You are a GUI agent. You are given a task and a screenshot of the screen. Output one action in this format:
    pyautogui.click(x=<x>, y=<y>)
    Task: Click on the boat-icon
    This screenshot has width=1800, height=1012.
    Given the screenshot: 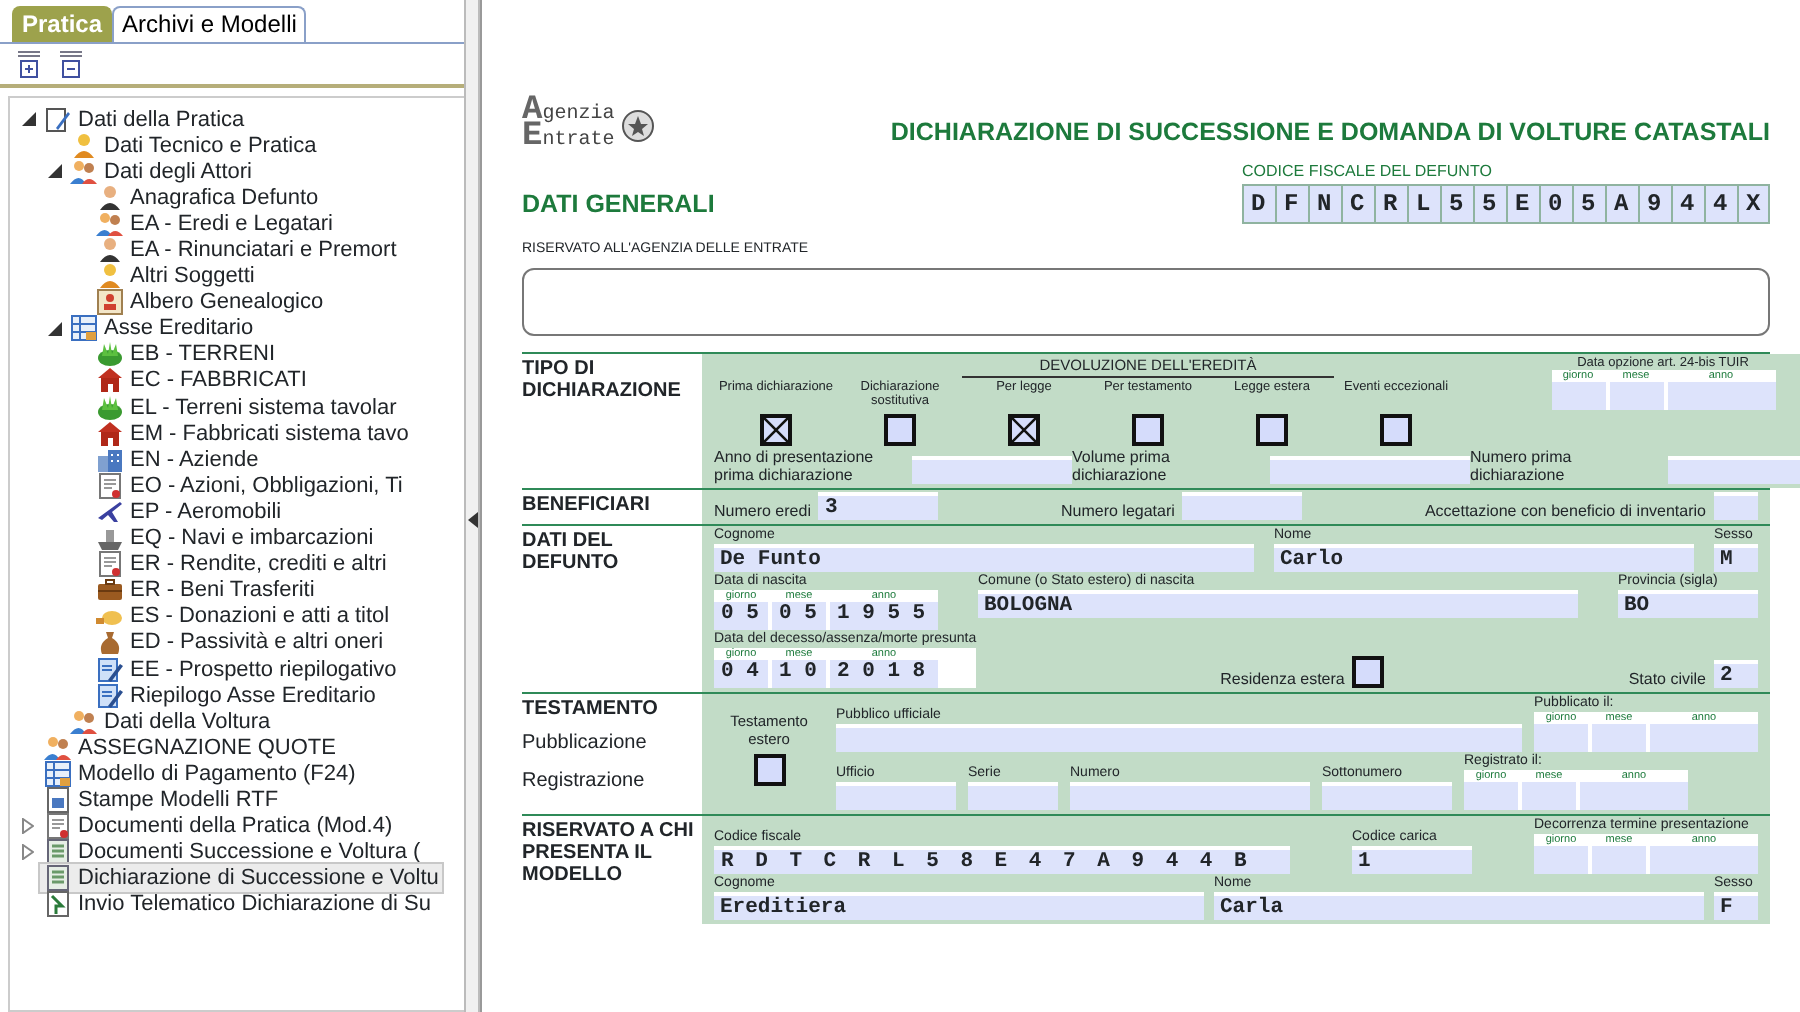 What is the action you would take?
    pyautogui.click(x=110, y=538)
    